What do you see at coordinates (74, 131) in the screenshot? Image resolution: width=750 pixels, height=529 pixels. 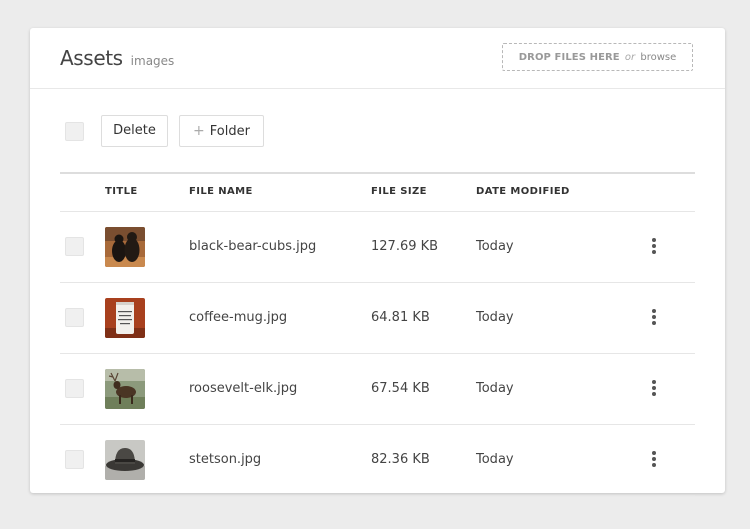 I see `select-all-checkbox` at bounding box center [74, 131].